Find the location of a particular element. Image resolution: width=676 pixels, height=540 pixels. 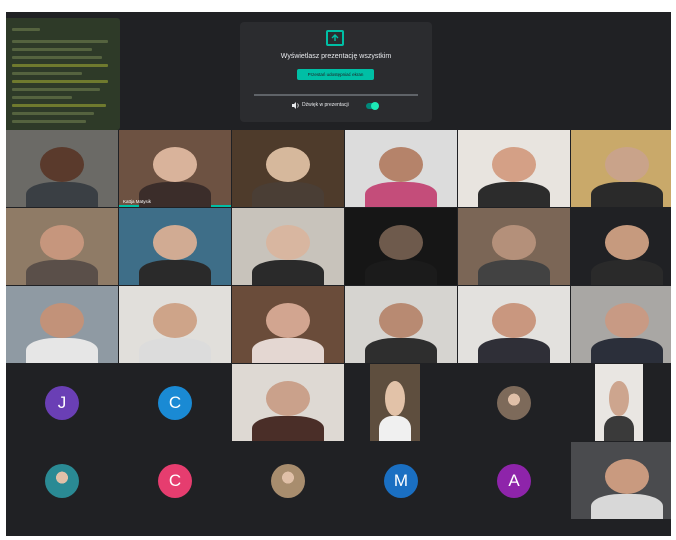

presenting-message: Wyświetlasz prezentację wszystkim is located at coordinates (336, 56).